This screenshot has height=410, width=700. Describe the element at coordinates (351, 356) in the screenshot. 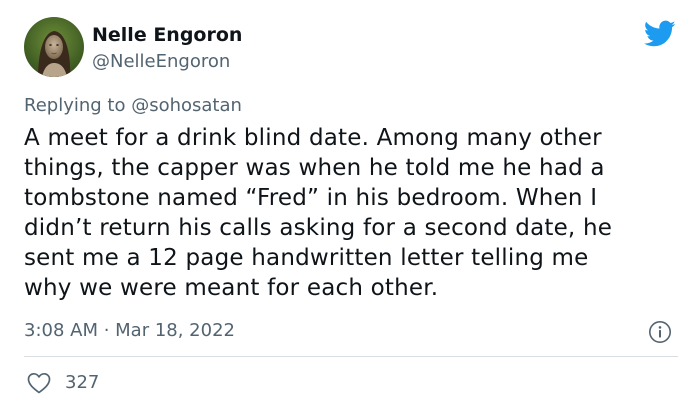

I see `divider` at that location.